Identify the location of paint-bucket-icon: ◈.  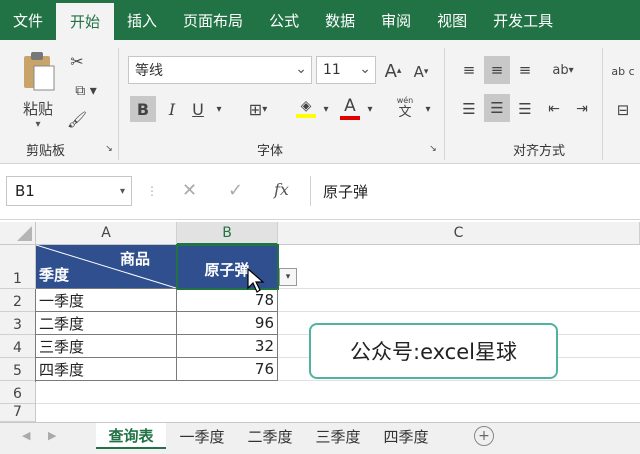
(306, 106).